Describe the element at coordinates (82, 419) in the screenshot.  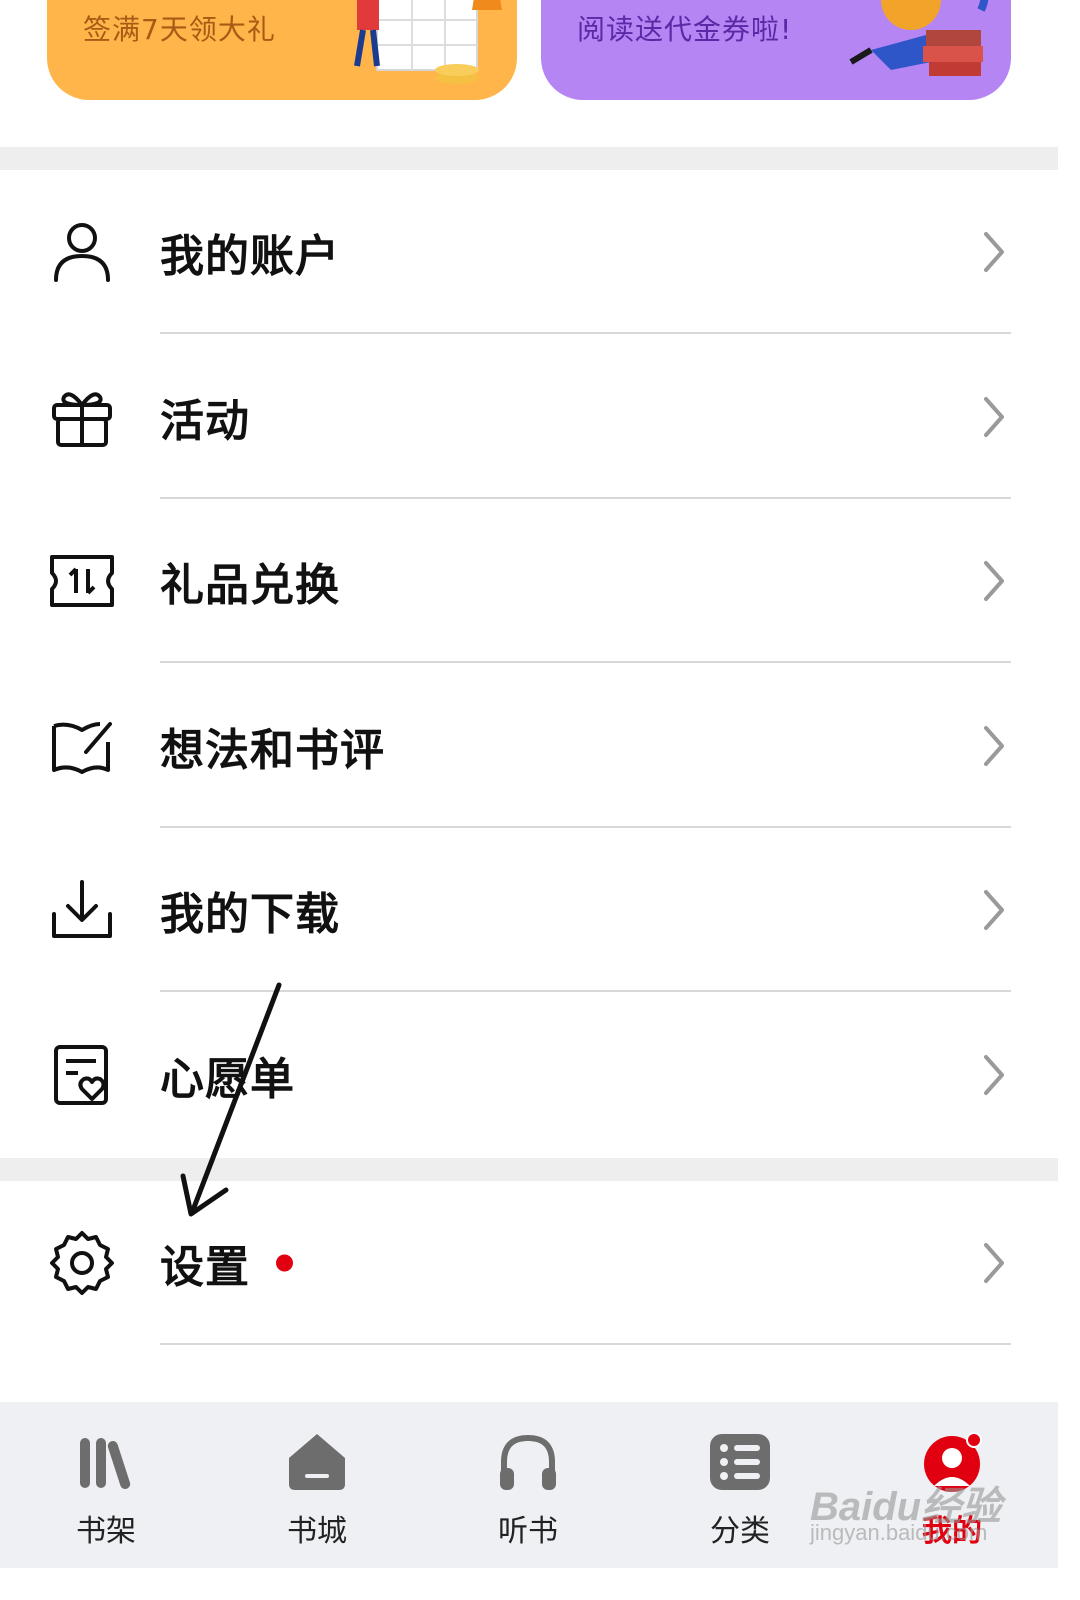
I see `gift-icon` at that location.